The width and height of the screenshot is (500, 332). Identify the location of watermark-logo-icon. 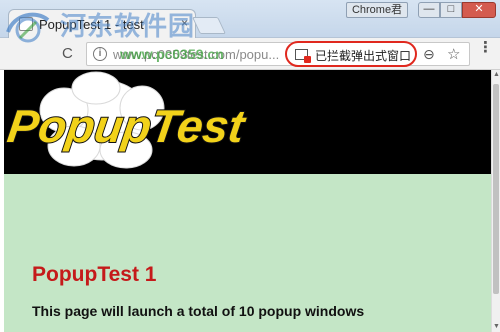
(28, 27).